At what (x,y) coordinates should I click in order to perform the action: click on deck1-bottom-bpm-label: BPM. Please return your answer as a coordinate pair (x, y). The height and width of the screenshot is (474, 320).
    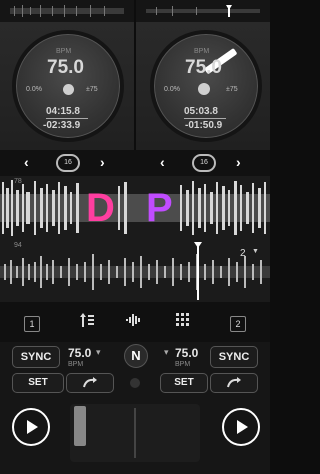
    Looking at the image, I should click on (76, 364).